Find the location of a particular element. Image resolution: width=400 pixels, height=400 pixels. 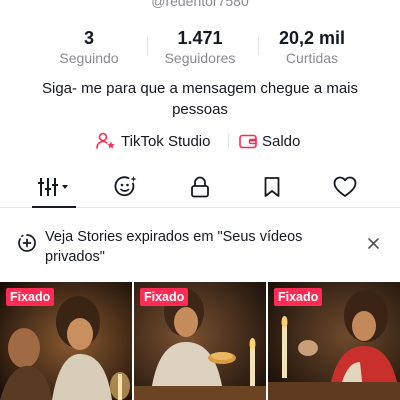

heart-icon is located at coordinates (345, 186).